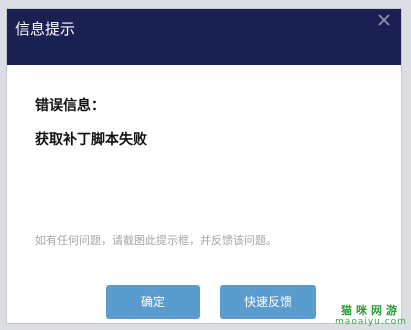  What do you see at coordinates (70, 106) in the screenshot?
I see `error-label: 错误信息：` at bounding box center [70, 106].